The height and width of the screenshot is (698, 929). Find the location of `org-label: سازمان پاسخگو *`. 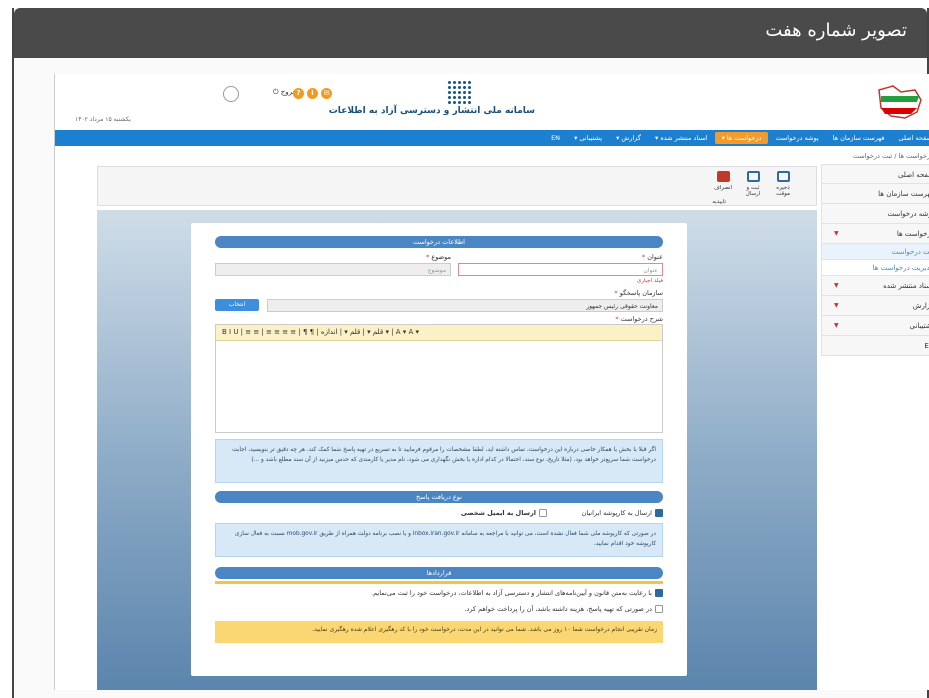

org-label: سازمان پاسخگو * is located at coordinates (638, 293).